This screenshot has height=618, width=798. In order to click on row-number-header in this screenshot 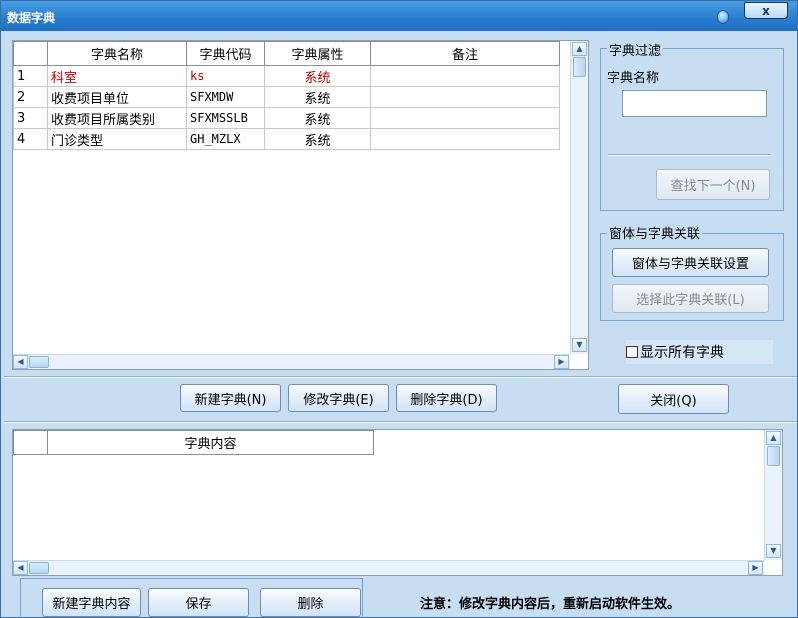, I will do `click(30, 53)`.